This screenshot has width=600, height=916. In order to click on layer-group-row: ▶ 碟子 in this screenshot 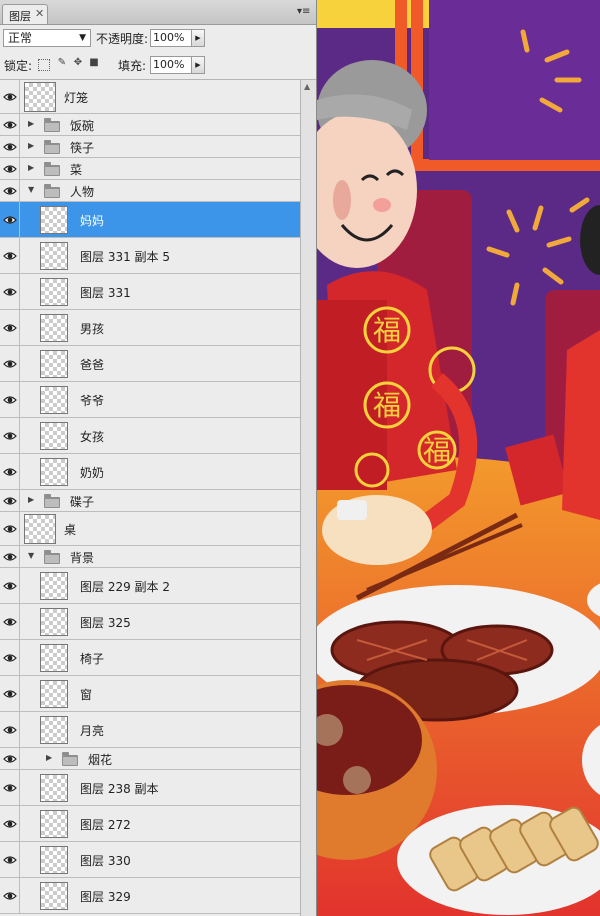, I will do `click(150, 501)`.